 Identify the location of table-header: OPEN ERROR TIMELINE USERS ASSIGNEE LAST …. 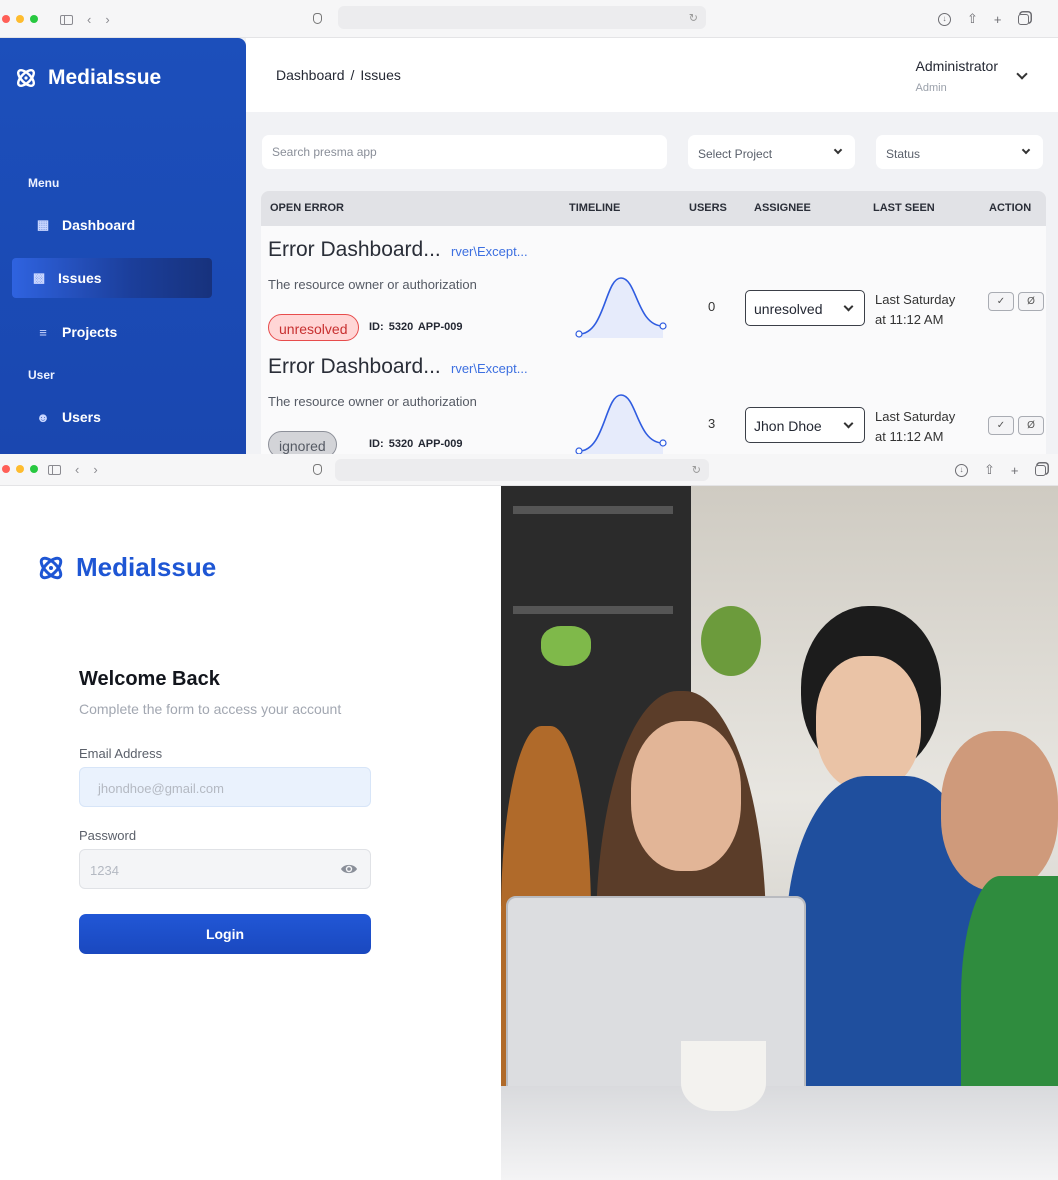
(653, 208).